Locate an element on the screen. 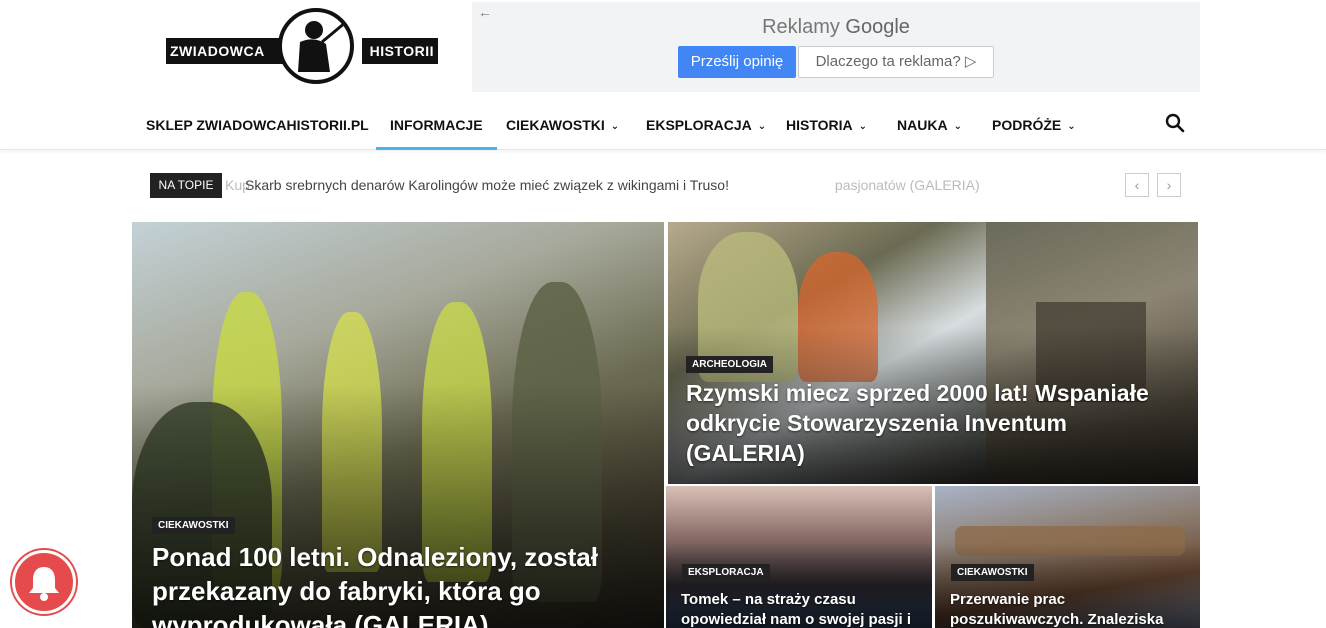 This screenshot has height=628, width=1326. nav-item-ciekawostki: CIEKAWOSTKI ⌄ is located at coordinates (562, 124).